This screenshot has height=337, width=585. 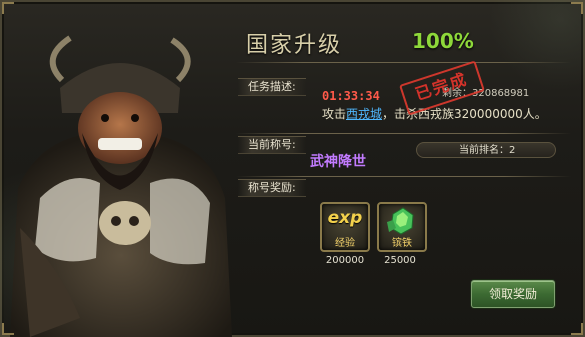 What do you see at coordinates (334, 114) in the screenshot?
I see `task-text-before: 攻击` at bounding box center [334, 114].